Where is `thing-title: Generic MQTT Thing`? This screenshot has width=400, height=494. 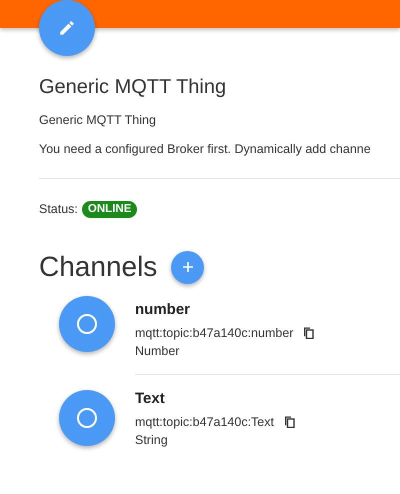 thing-title: Generic MQTT Thing is located at coordinates (133, 87).